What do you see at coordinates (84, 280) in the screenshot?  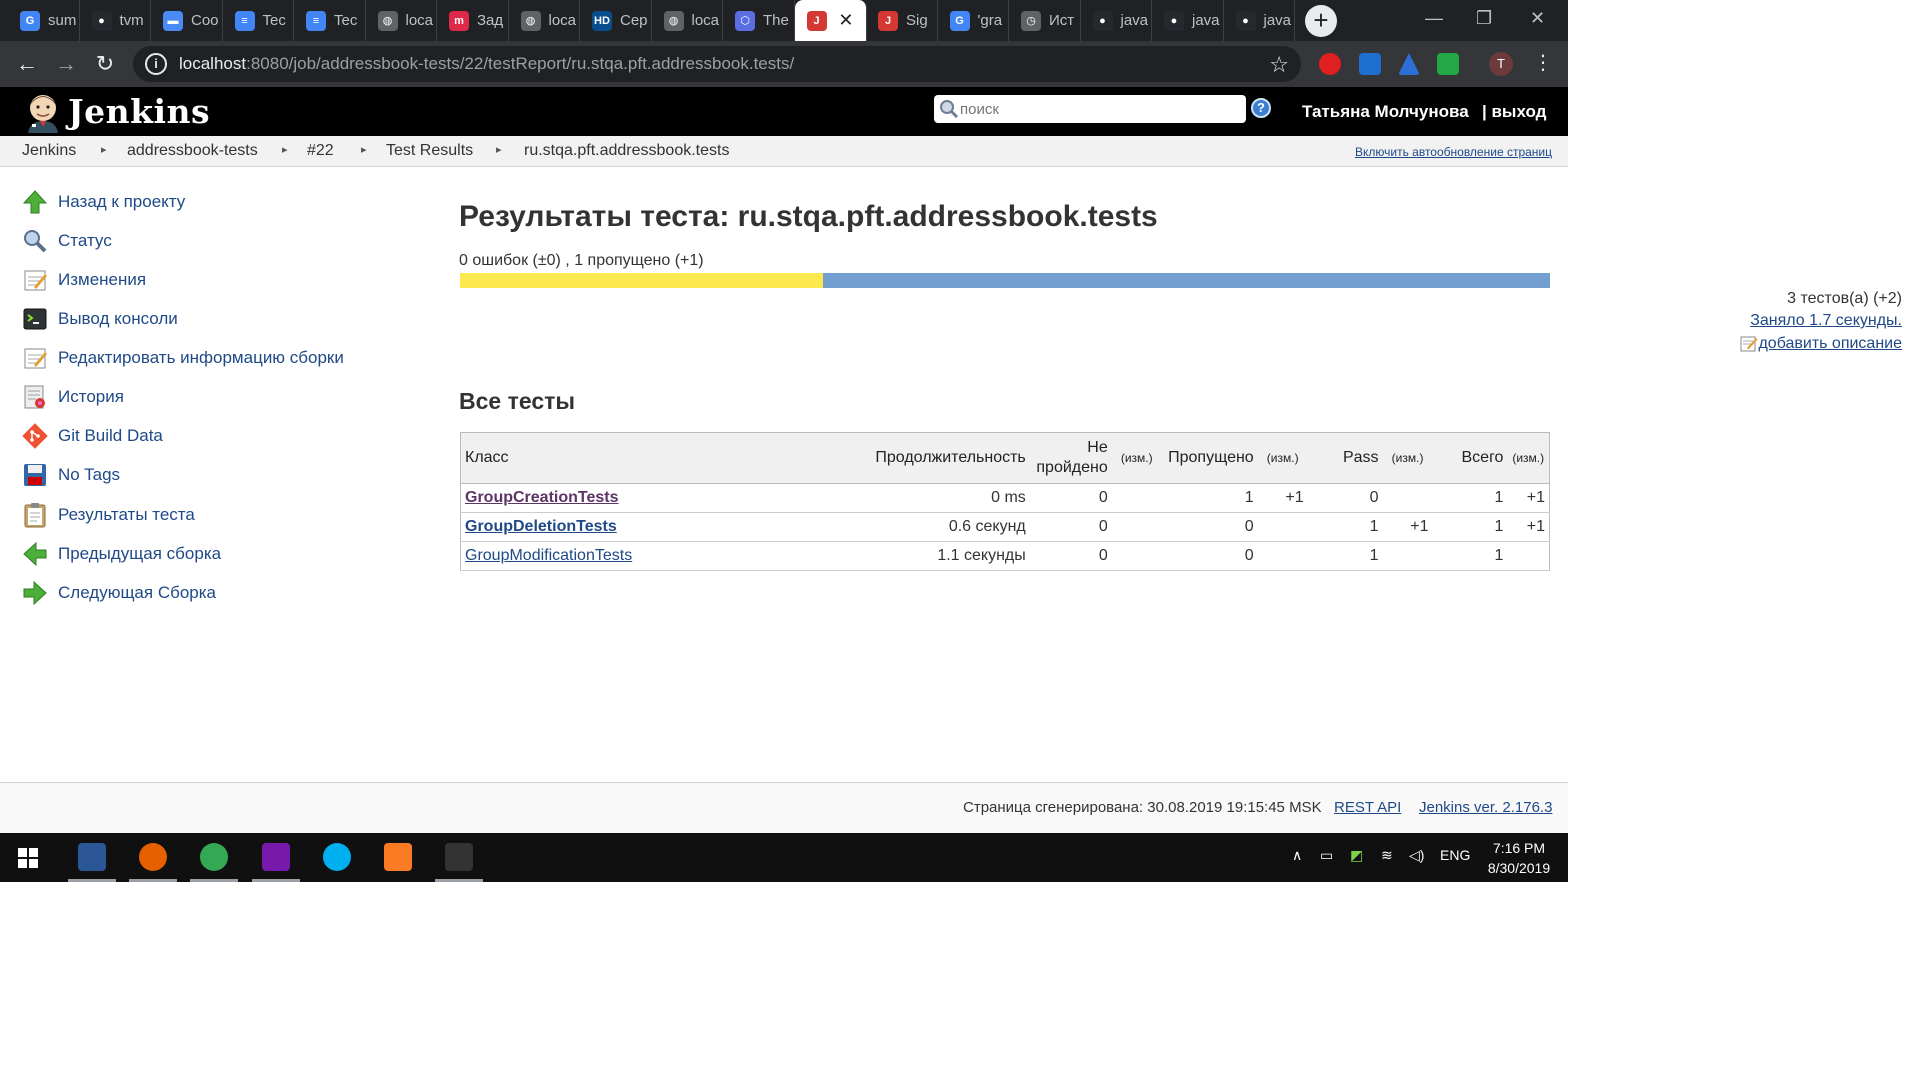 I see `sidebar-item-changes: Изменения` at bounding box center [84, 280].